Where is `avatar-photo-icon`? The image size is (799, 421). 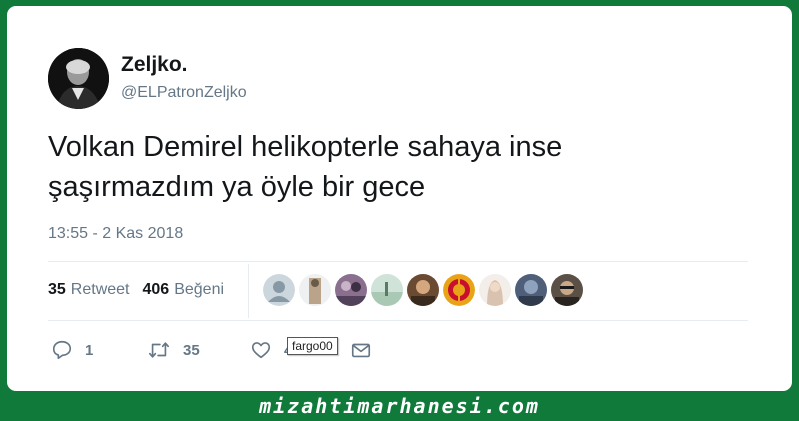 avatar-photo-icon is located at coordinates (78, 78).